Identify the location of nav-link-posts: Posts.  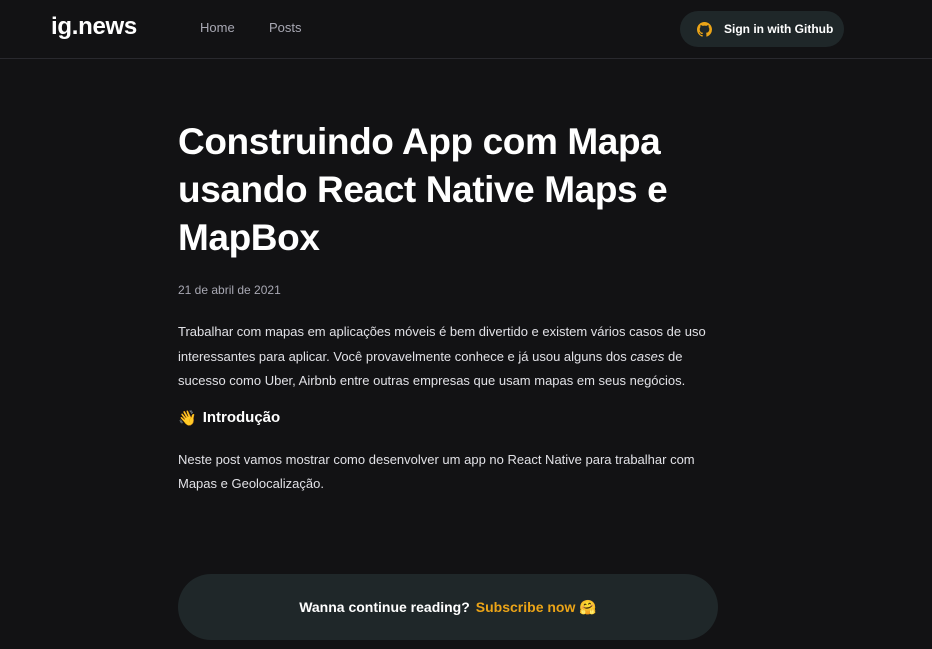
(285, 27).